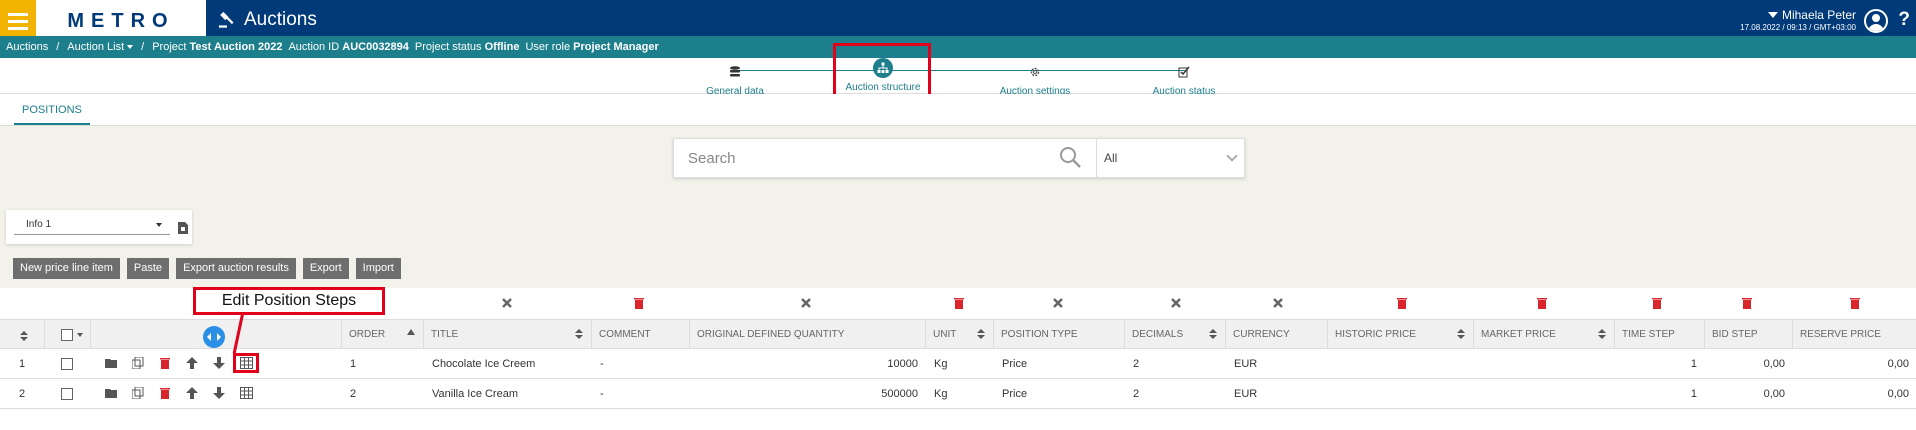  Describe the element at coordinates (941, 394) in the screenshot. I see `cell-unit: Kg` at that location.